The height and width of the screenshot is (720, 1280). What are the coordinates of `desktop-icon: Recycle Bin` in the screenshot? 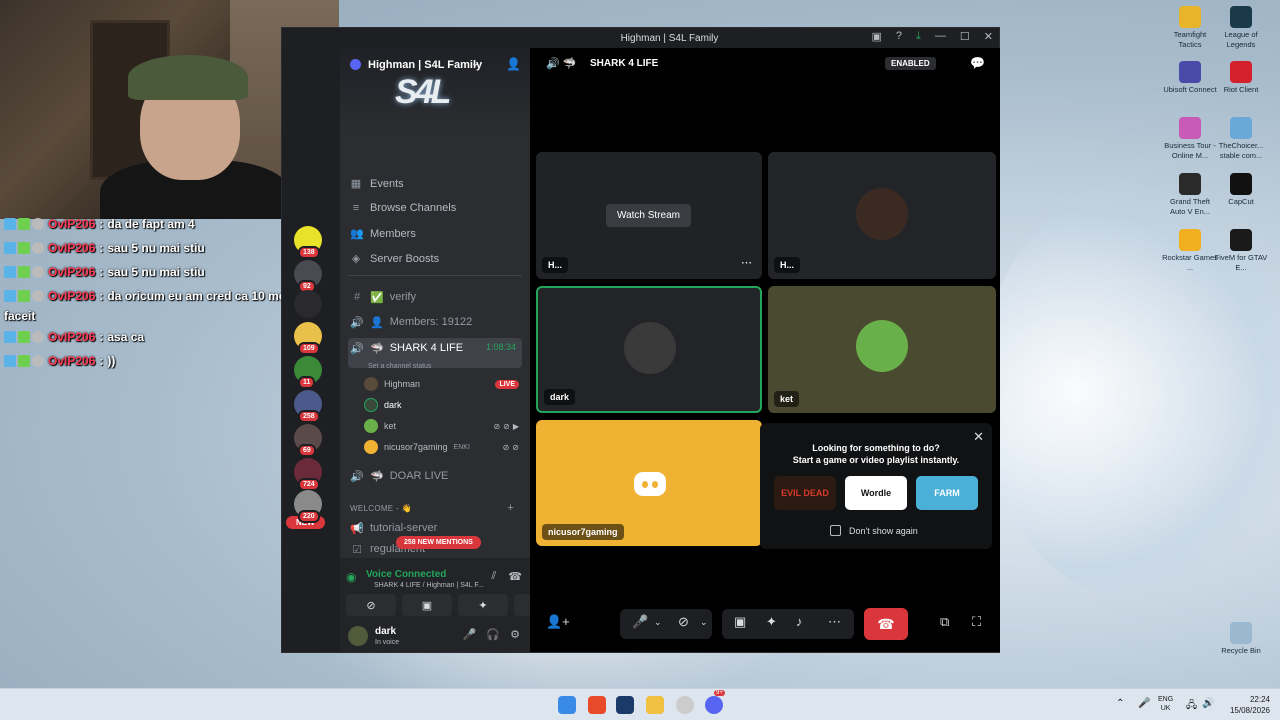 It's located at (1241, 639).